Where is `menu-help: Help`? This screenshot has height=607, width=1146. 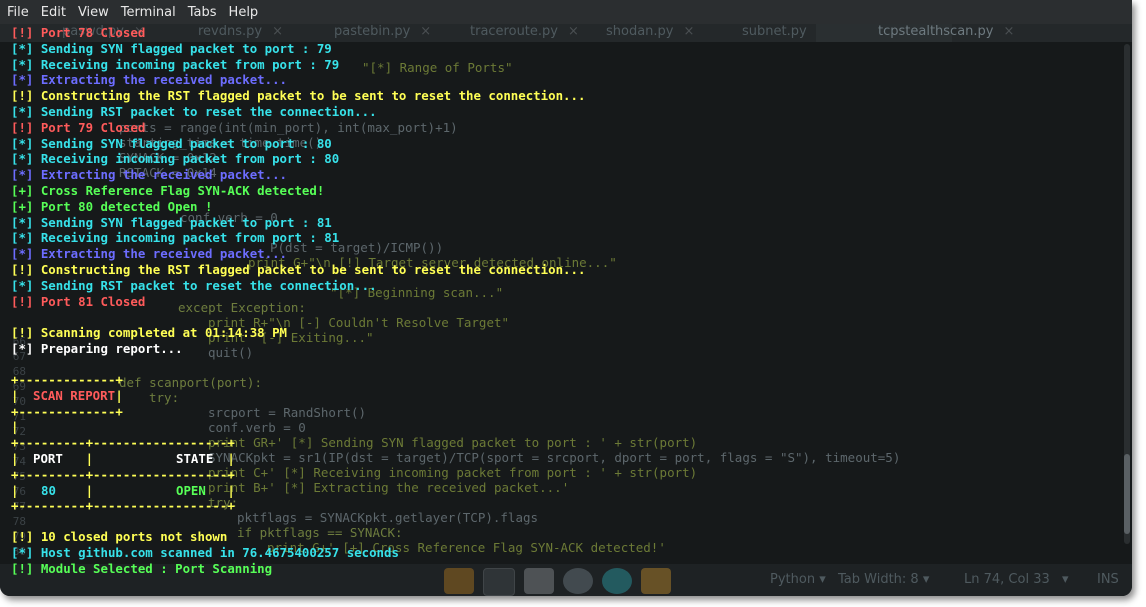
menu-help: Help is located at coordinates (244, 12).